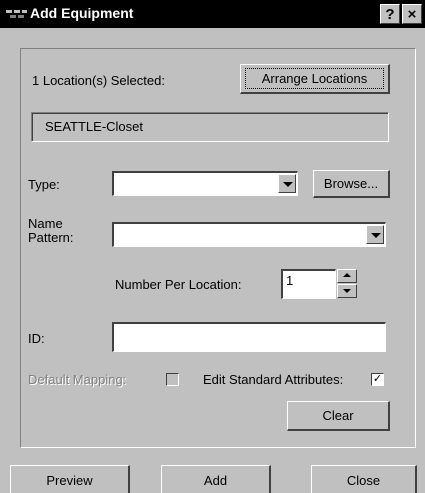  Describe the element at coordinates (308, 284) in the screenshot. I see `number-per-location-input: 1` at that location.